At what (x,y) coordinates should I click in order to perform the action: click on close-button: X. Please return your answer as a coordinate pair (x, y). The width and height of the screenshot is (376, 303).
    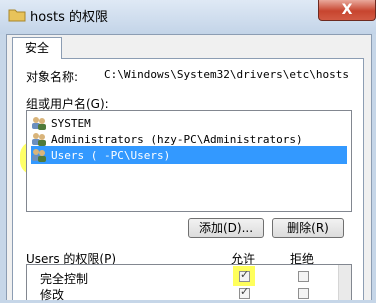
    Looking at the image, I should click on (347, 10).